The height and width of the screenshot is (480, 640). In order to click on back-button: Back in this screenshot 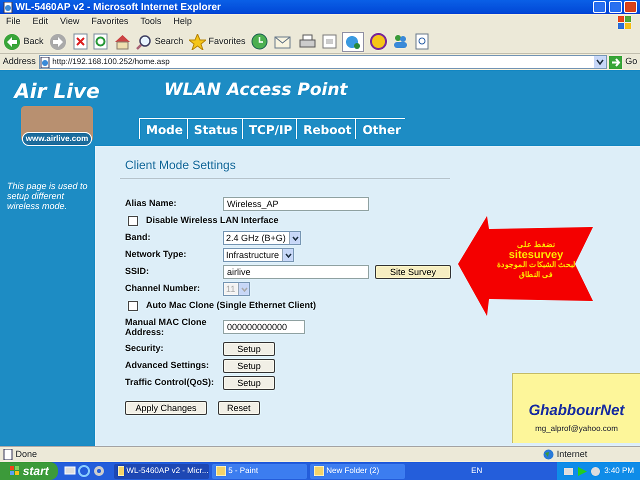, I will do `click(23, 41)`.